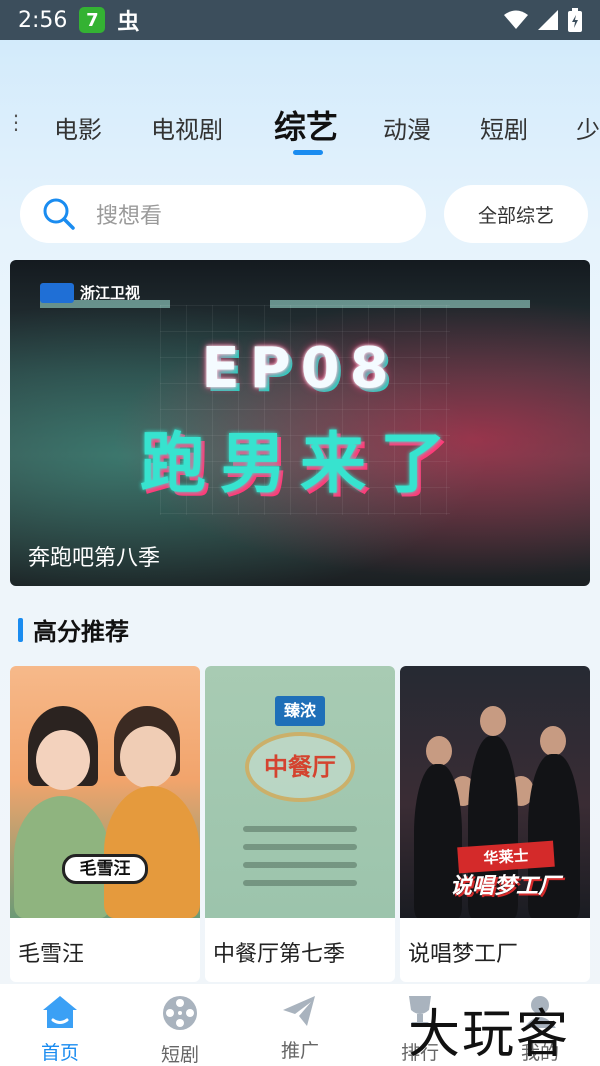  I want to click on watermark: 大玩客, so click(489, 1035).